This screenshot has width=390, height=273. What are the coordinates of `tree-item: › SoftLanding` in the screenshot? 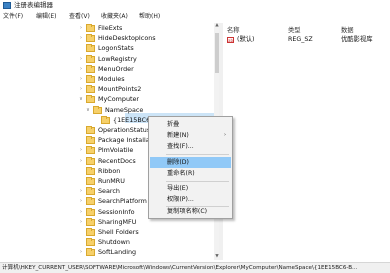 It's located at (145, 252).